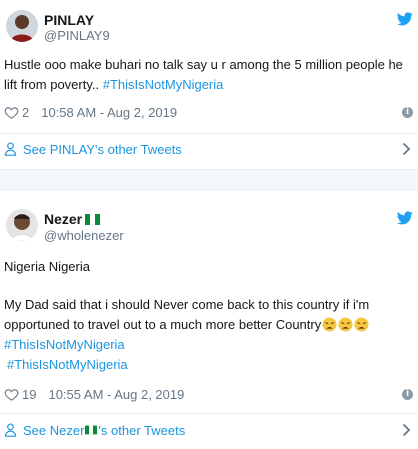 Image resolution: width=418 pixels, height=449 pixels. I want to click on timestamp: 10:55 AM - Aug 2, 2019, so click(116, 394).